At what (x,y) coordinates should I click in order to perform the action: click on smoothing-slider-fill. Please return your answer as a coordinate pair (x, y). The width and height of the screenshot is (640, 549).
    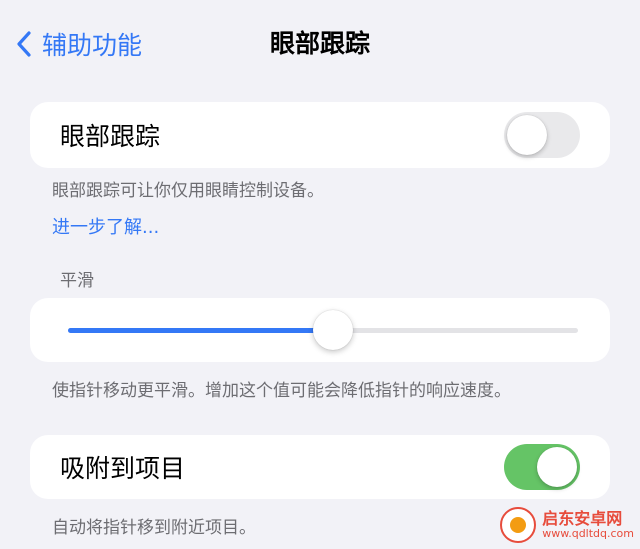
    Looking at the image, I should click on (201, 330).